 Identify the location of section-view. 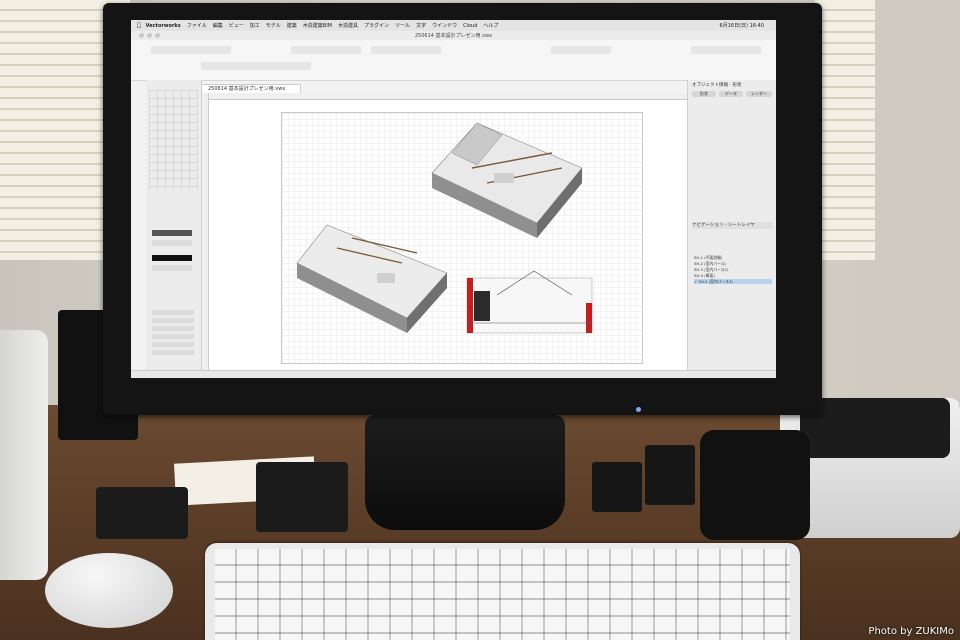
(529, 302).